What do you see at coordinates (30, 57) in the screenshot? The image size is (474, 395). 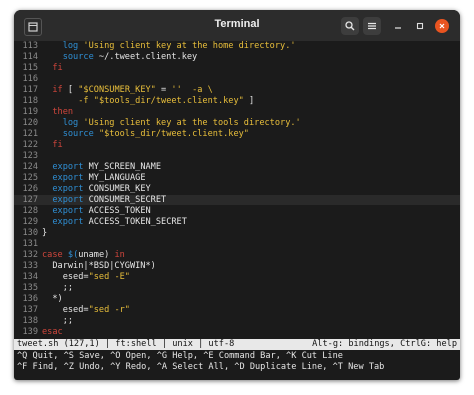 I see `line-number: 114` at bounding box center [30, 57].